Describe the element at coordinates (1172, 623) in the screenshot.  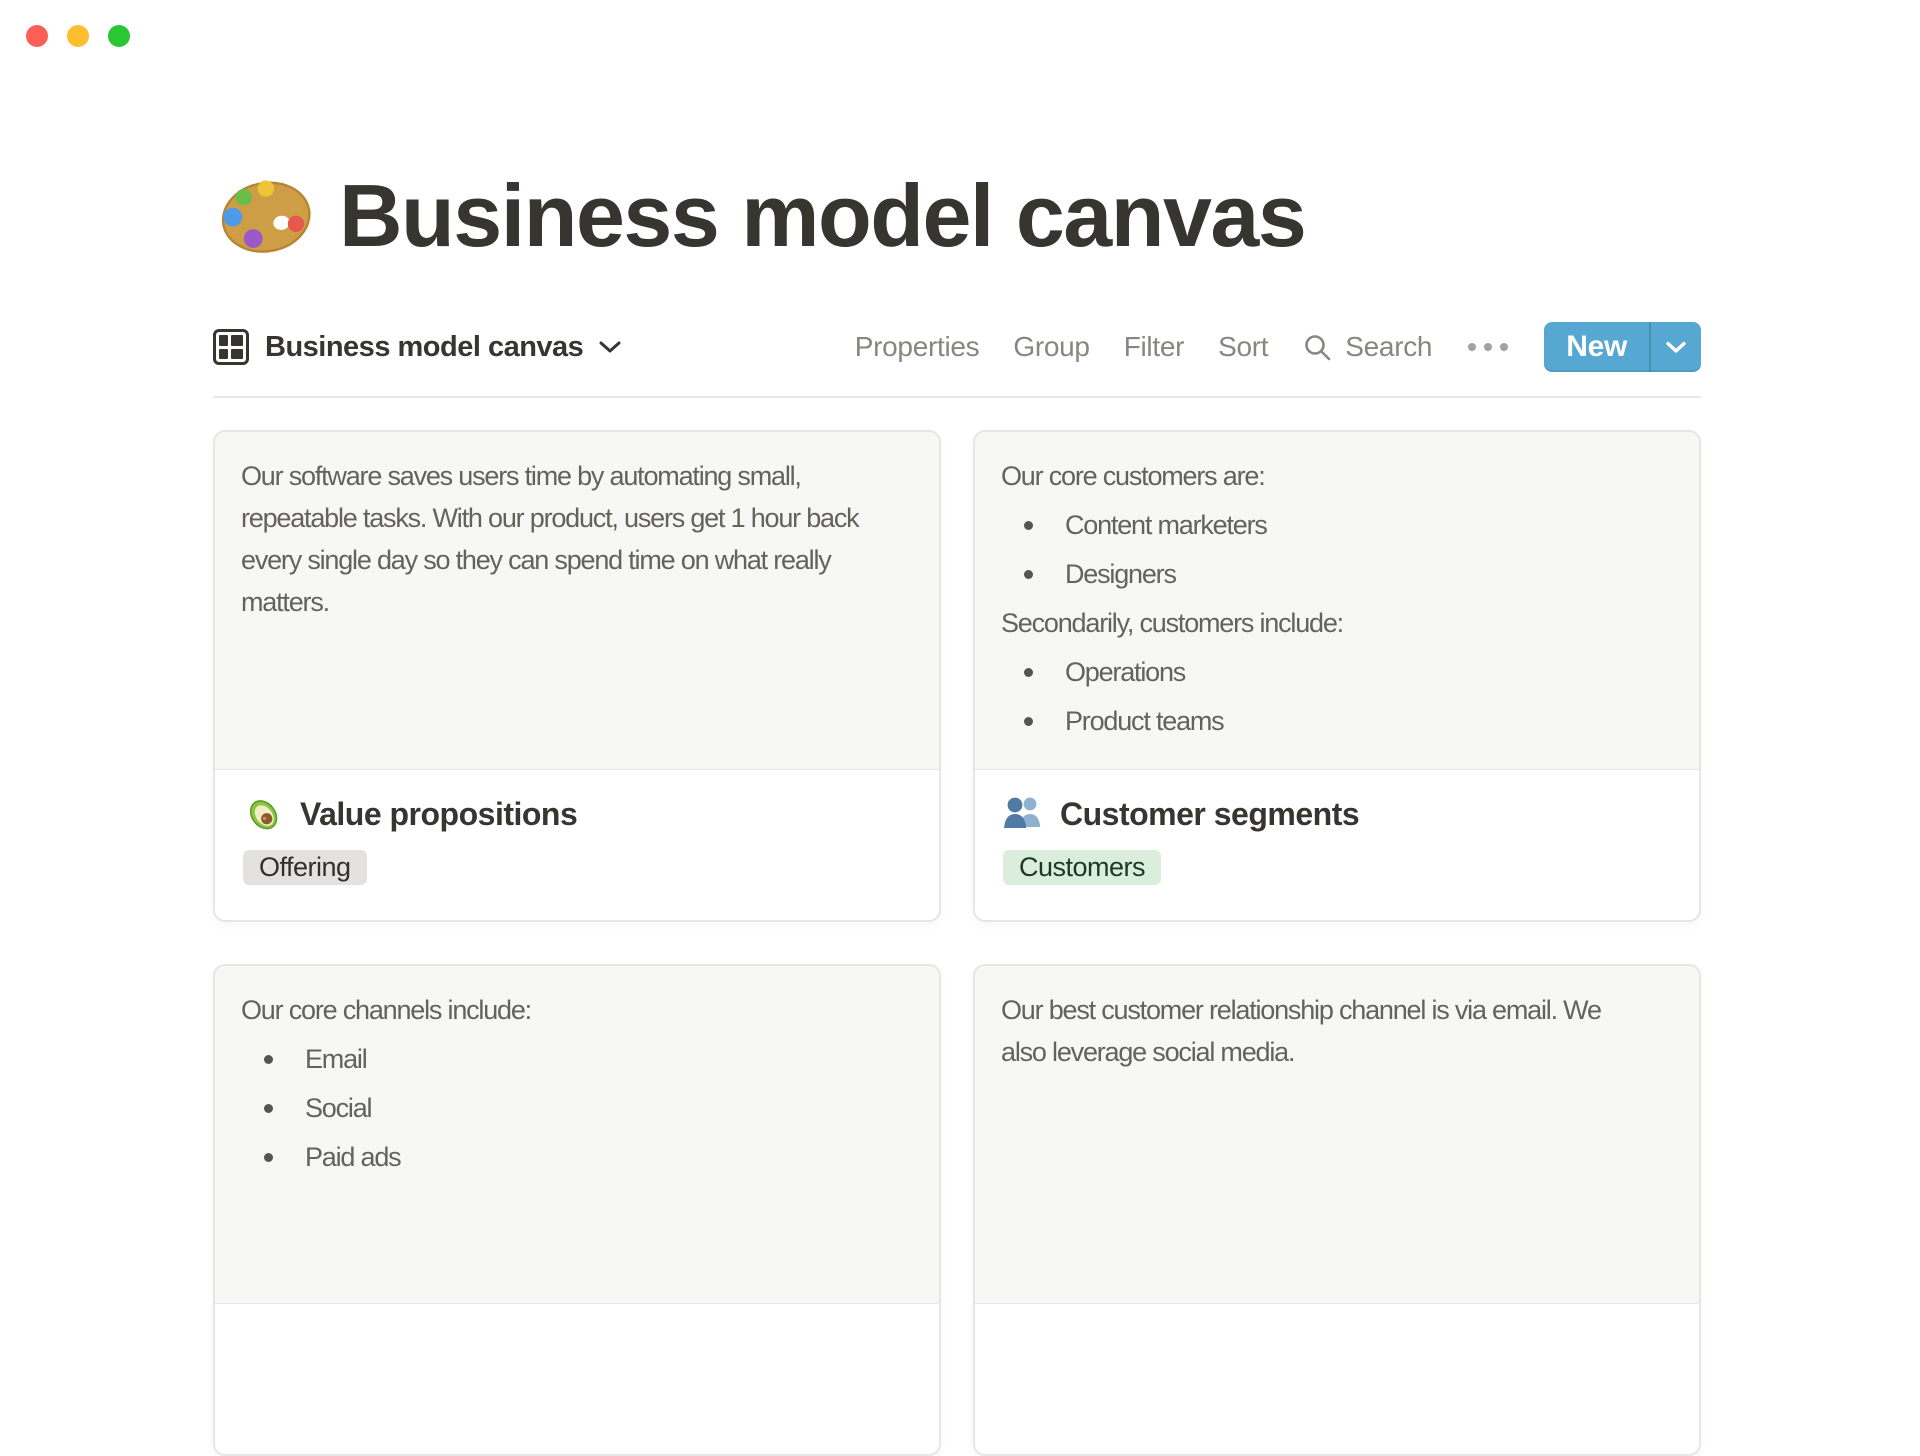
I see `card-preview-text: Secondarily, customers include:` at that location.